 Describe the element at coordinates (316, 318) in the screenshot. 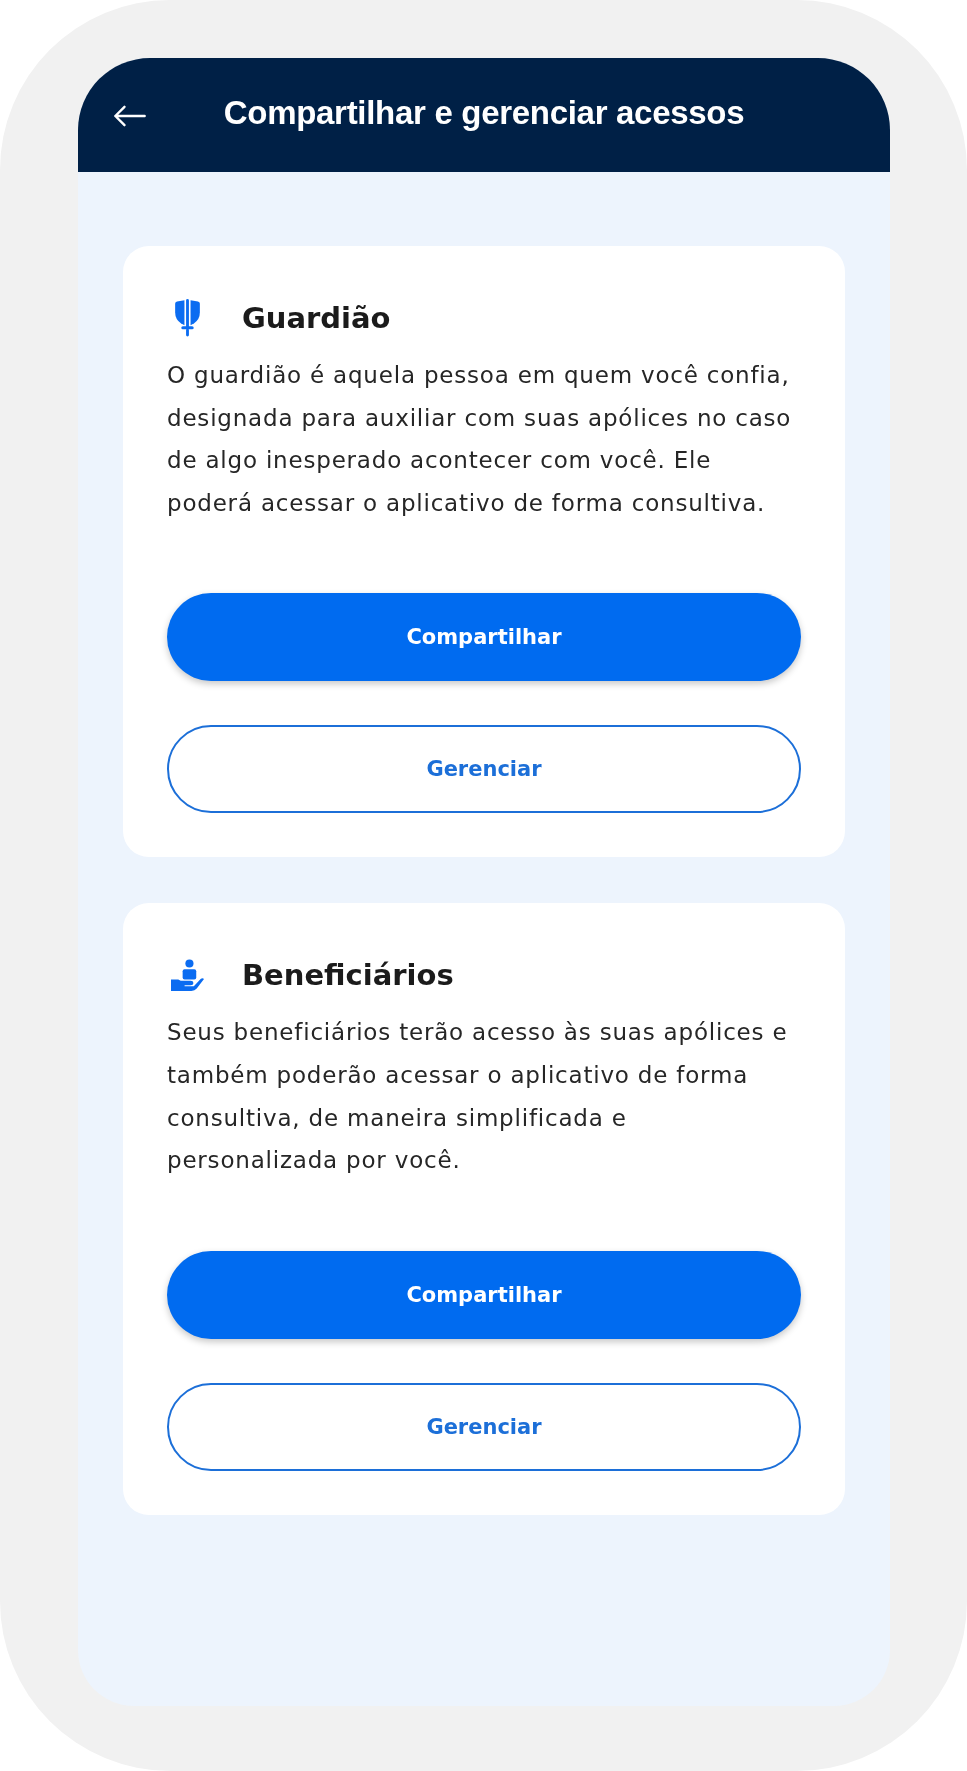

I see `card-title: Guardião` at that location.